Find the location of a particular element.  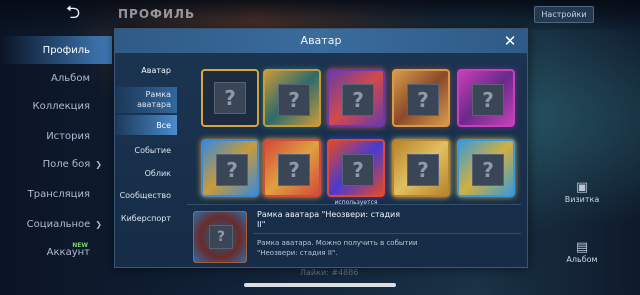

sidebar-item-broadcast: Трансляция is located at coordinates (56, 194).